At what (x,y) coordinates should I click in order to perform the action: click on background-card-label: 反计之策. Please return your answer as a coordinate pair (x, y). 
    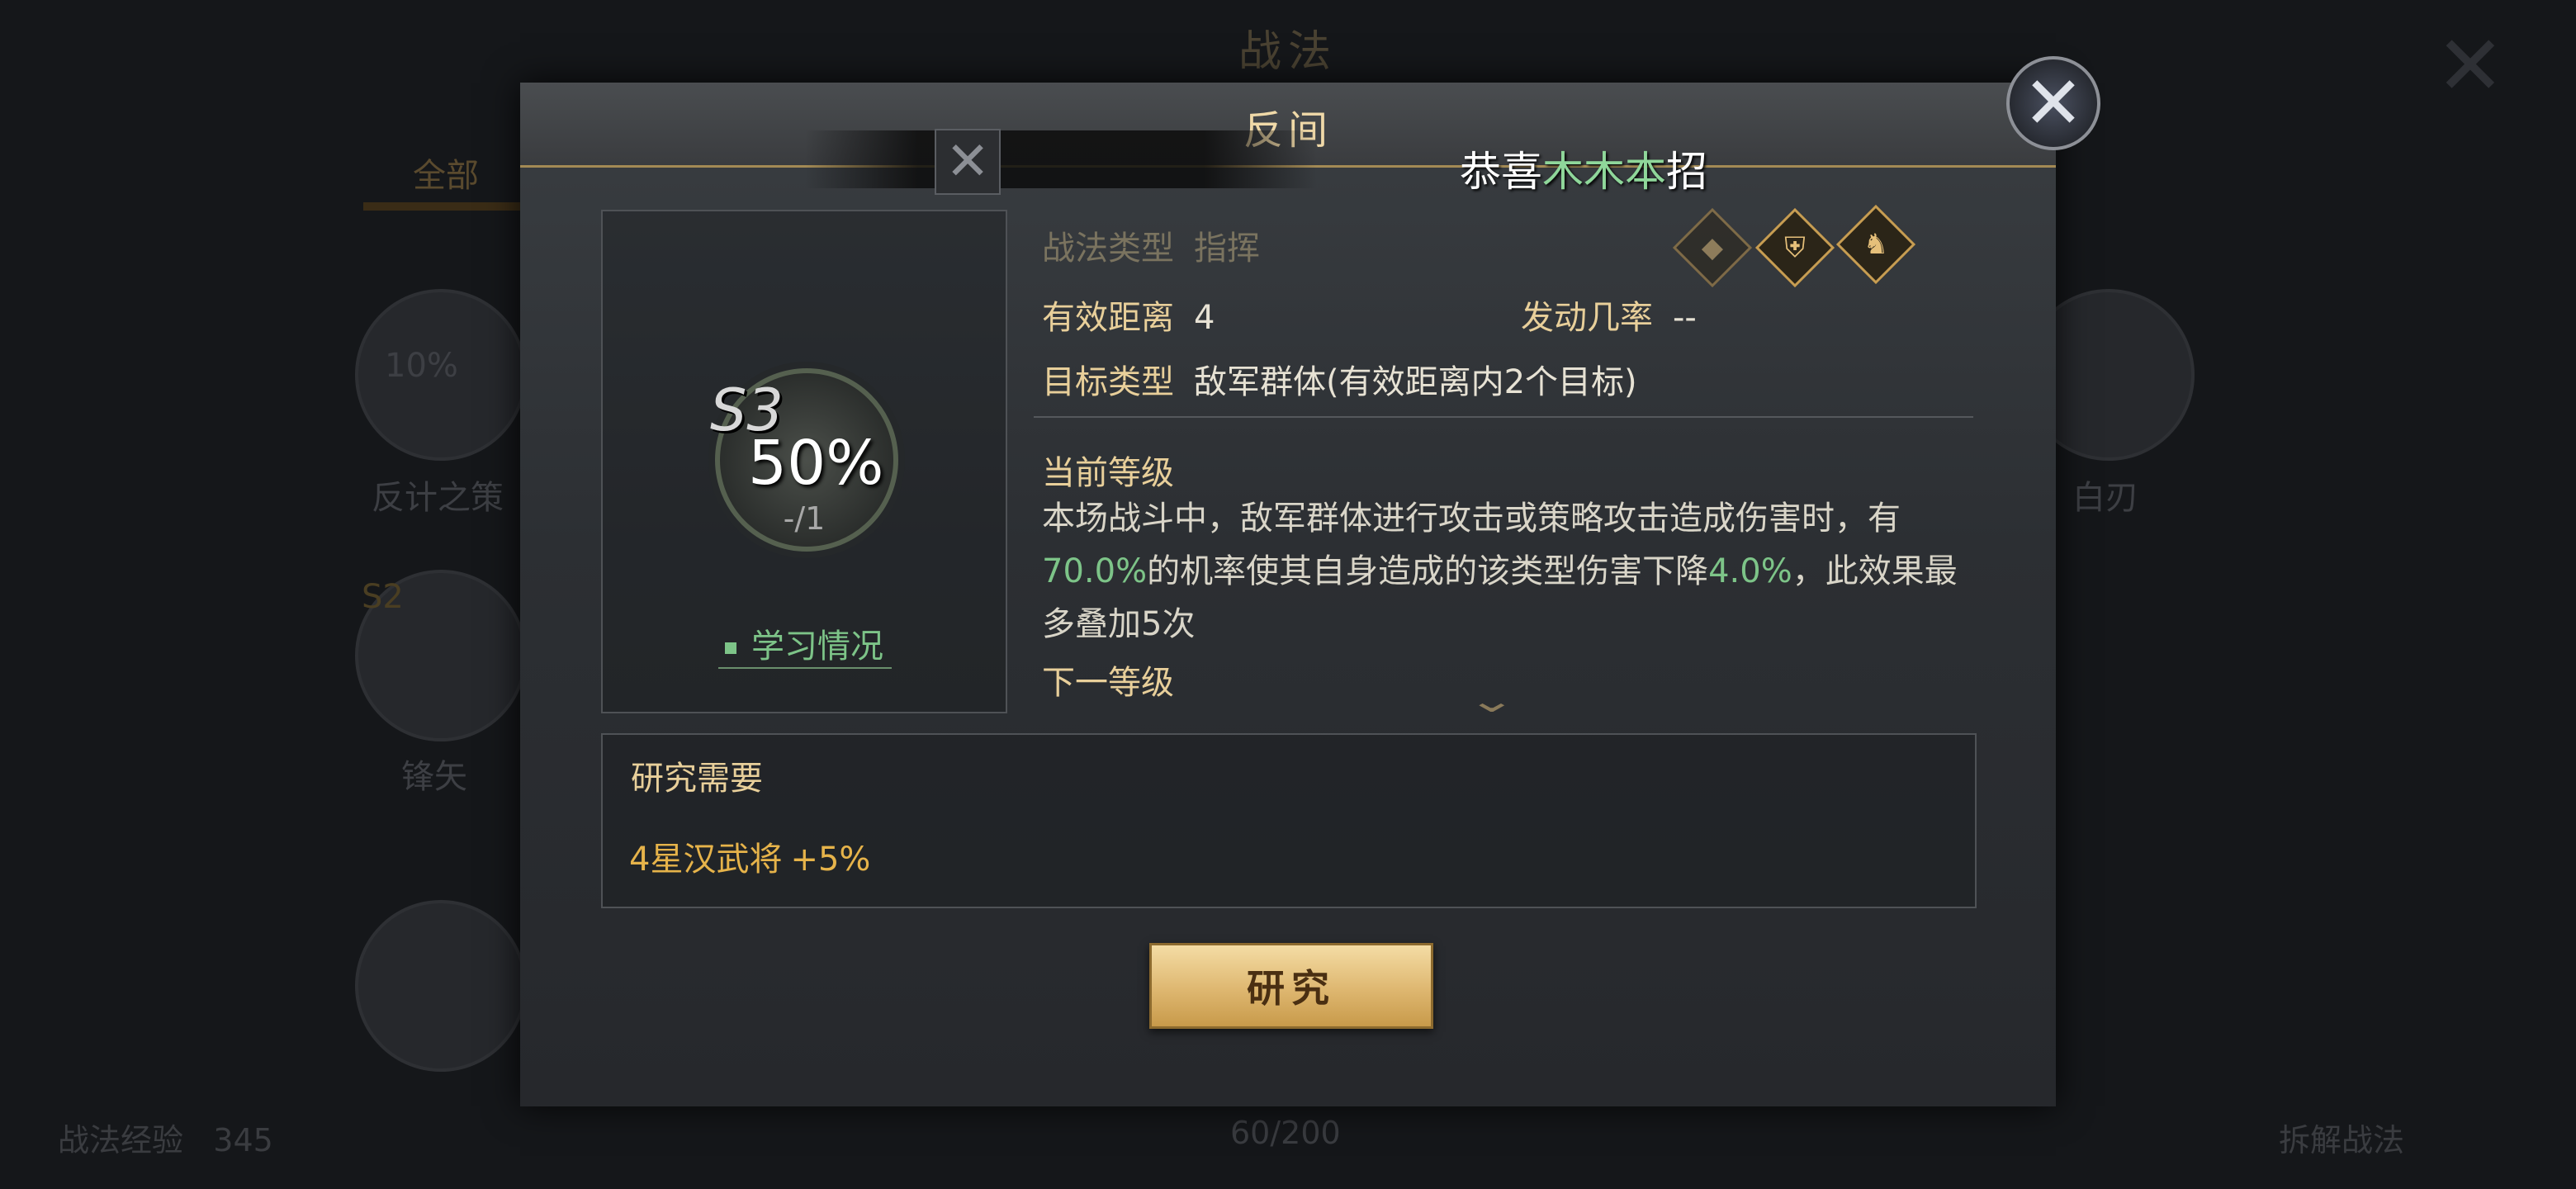
    Looking at the image, I should click on (438, 498).